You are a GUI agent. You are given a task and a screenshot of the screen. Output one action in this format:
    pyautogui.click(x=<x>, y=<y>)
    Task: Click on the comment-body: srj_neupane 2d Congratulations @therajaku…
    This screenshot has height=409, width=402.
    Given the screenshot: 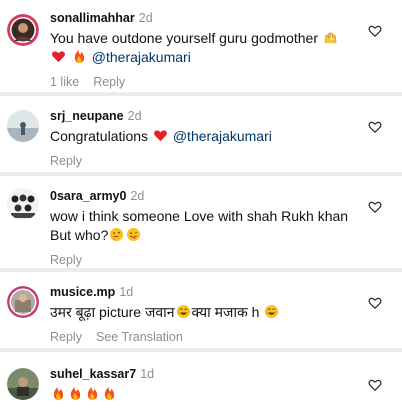 What is the action you would take?
    pyautogui.click(x=210, y=138)
    